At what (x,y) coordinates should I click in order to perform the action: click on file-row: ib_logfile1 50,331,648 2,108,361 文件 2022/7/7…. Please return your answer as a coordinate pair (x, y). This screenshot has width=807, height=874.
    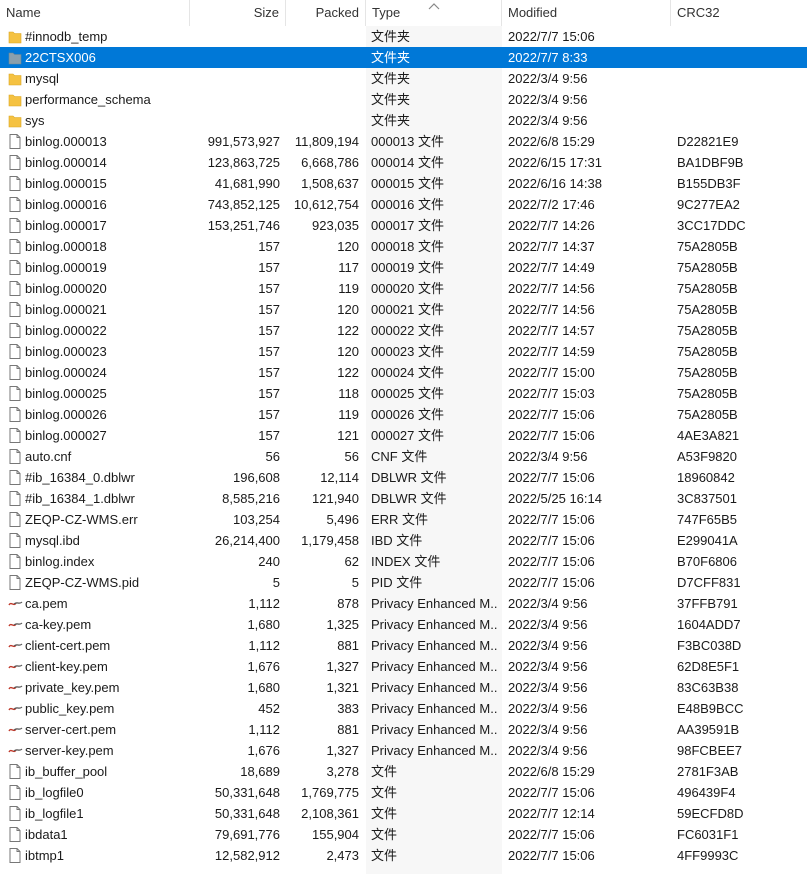
    Looking at the image, I should click on (403, 813).